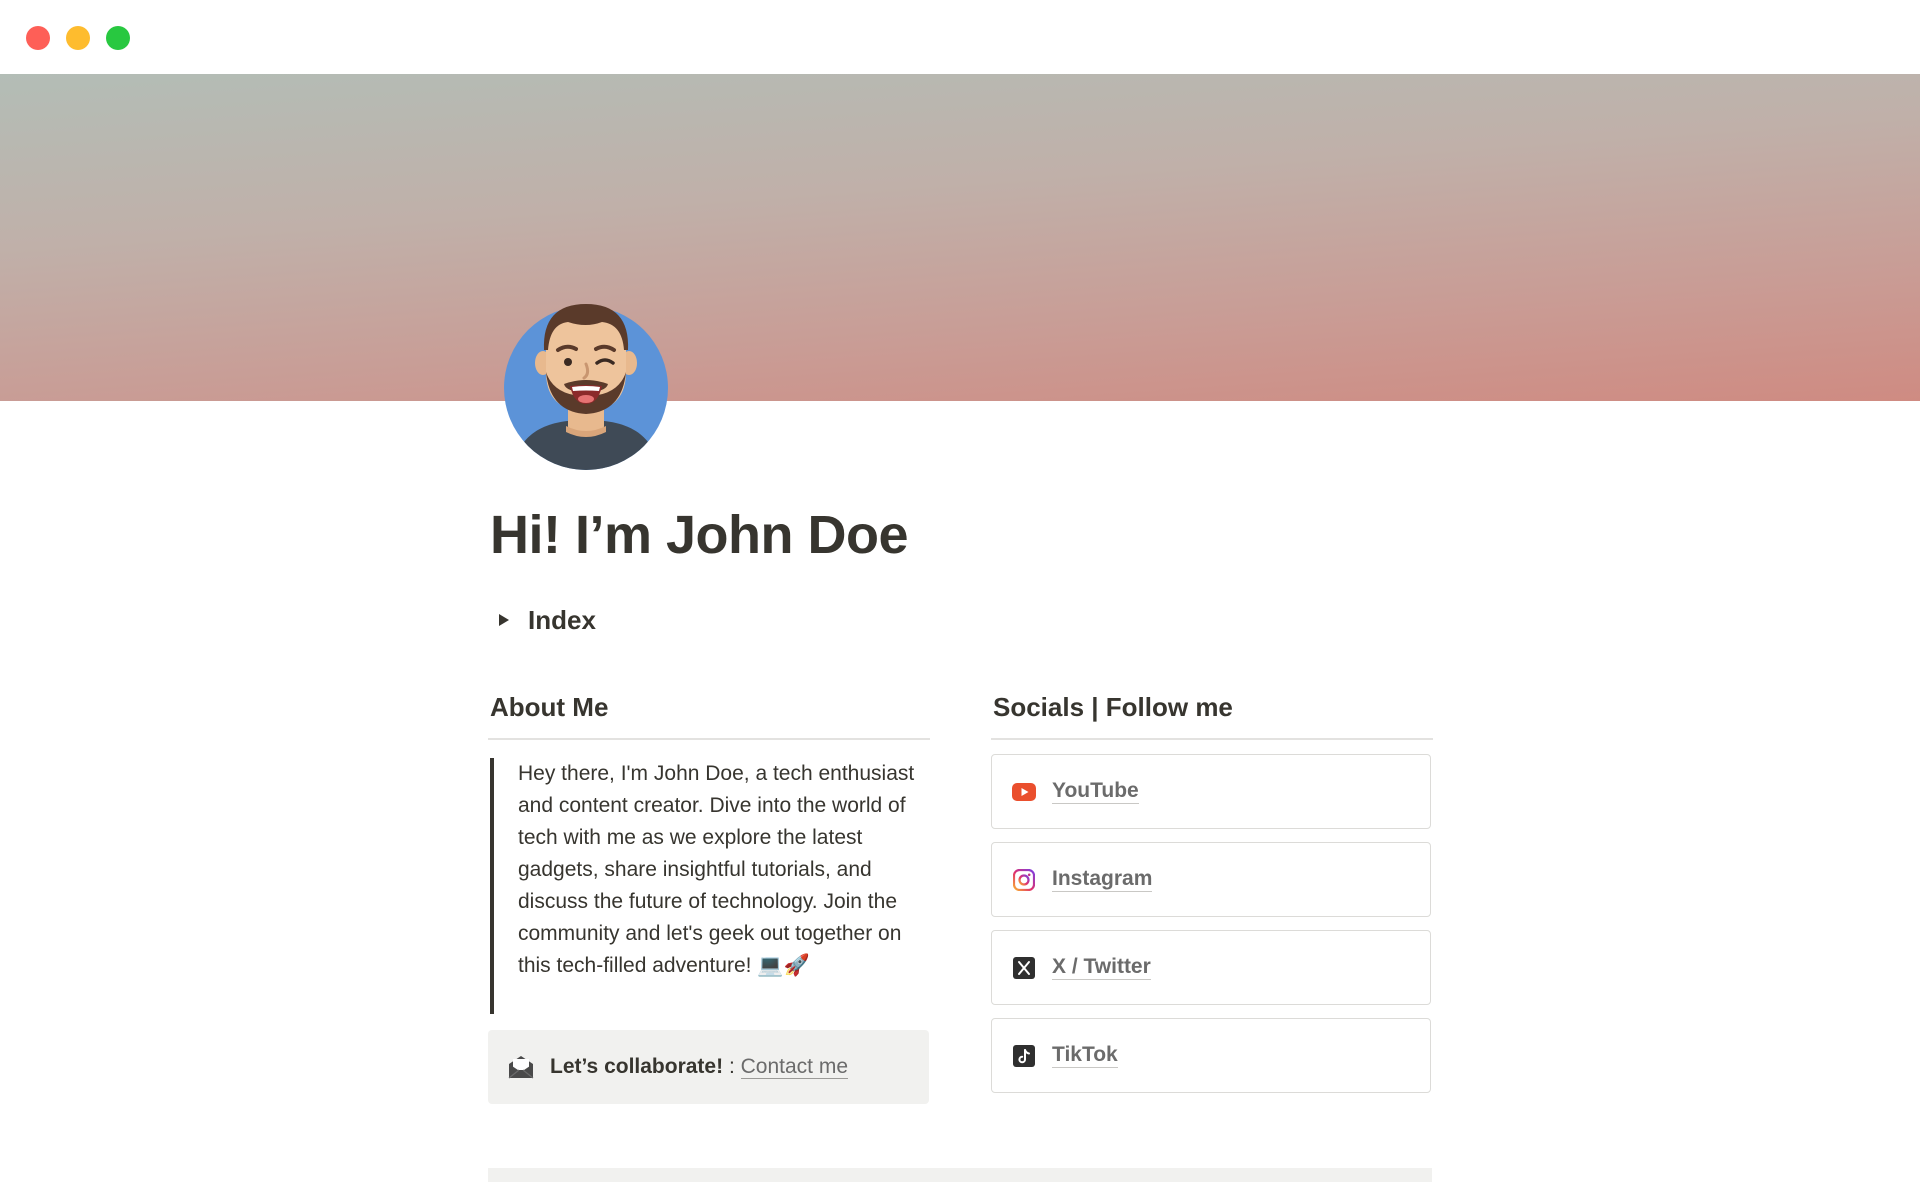  I want to click on socials-heading: Socials | Follow me, so click(1113, 707).